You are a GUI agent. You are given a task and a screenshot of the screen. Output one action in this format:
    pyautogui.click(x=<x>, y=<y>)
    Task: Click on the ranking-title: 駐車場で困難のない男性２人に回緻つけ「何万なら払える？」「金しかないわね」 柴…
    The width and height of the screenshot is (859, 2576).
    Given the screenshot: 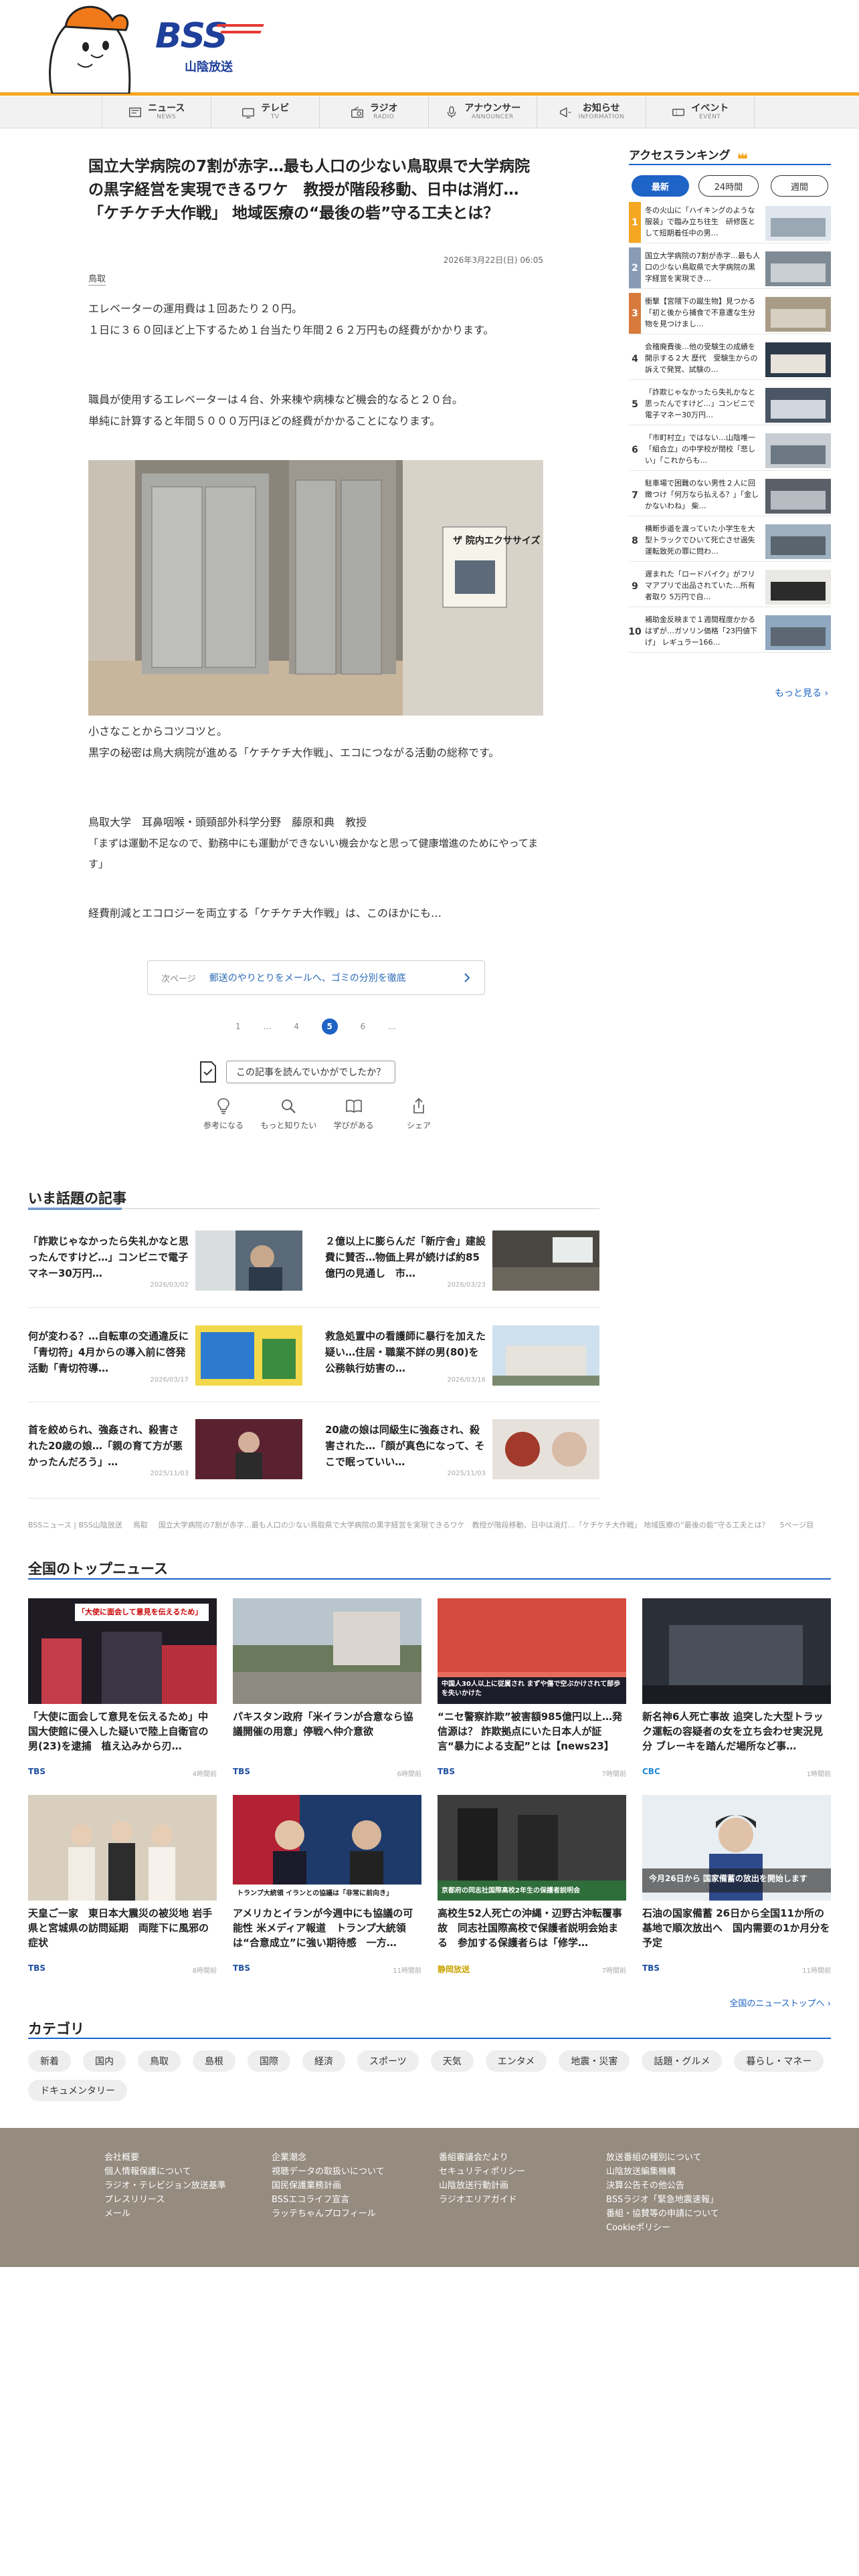 What is the action you would take?
    pyautogui.click(x=702, y=494)
    